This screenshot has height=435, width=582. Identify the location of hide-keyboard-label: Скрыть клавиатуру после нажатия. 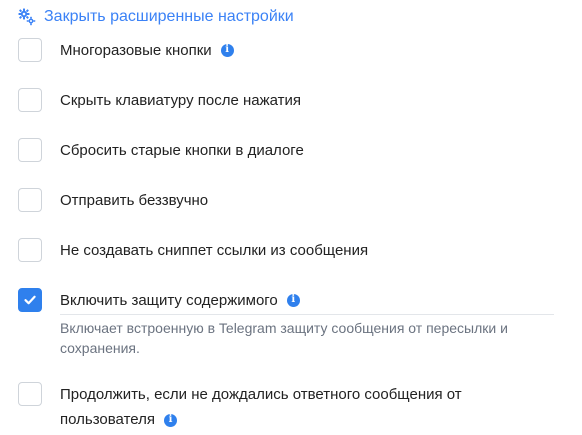
(181, 100).